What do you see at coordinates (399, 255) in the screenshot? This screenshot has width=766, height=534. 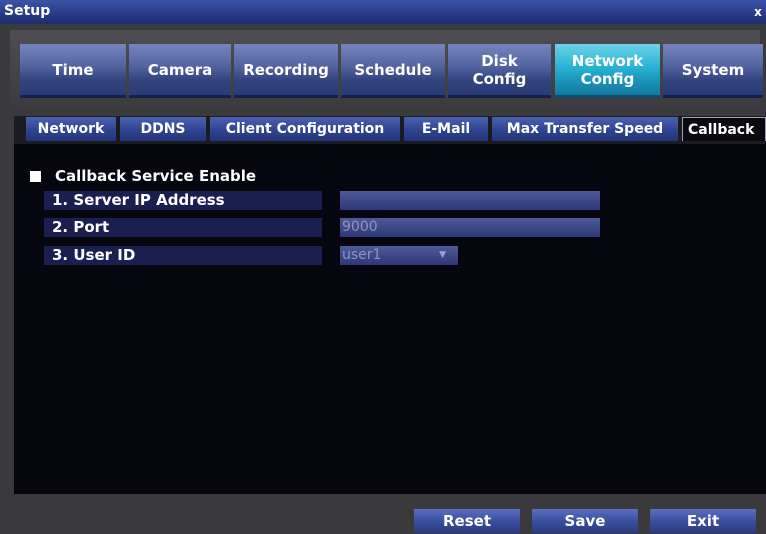 I see `user-id-select: user1 ▼` at bounding box center [399, 255].